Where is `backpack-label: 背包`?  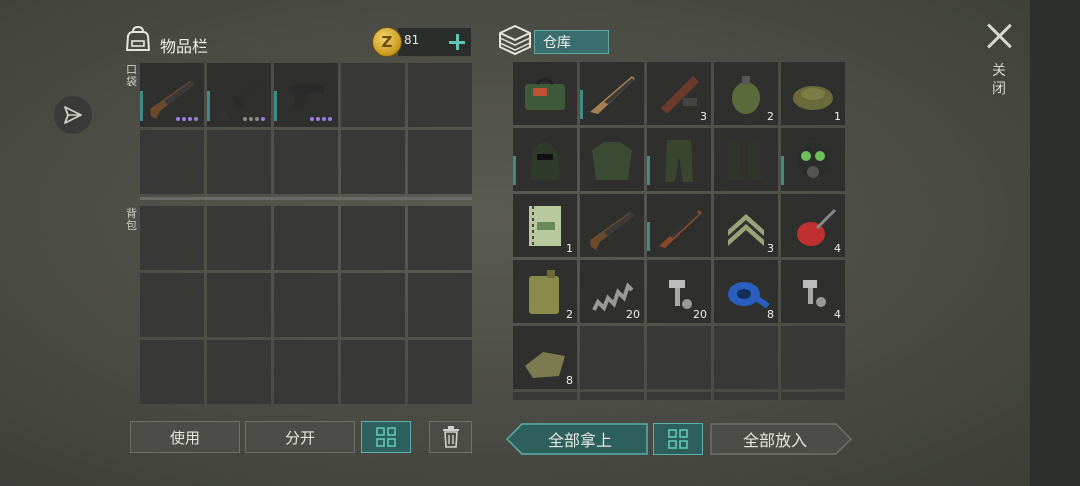
backpack-label: 背包 is located at coordinates (131, 219).